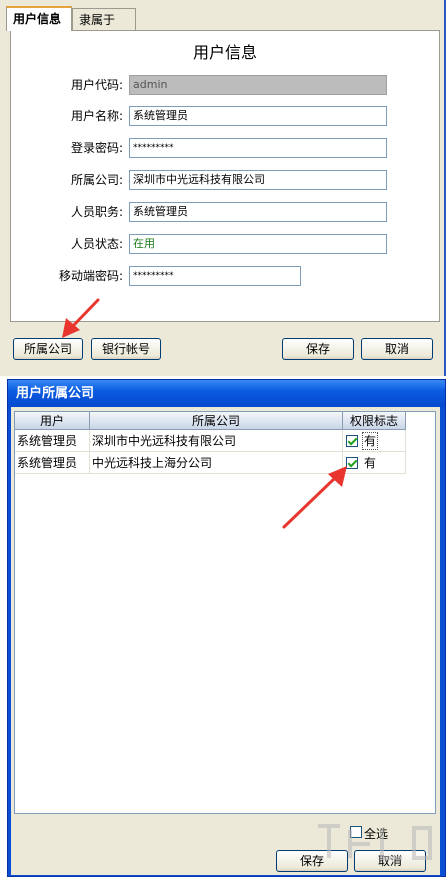 The image size is (446, 877). I want to click on column-header-company: 所属公司, so click(216, 421).